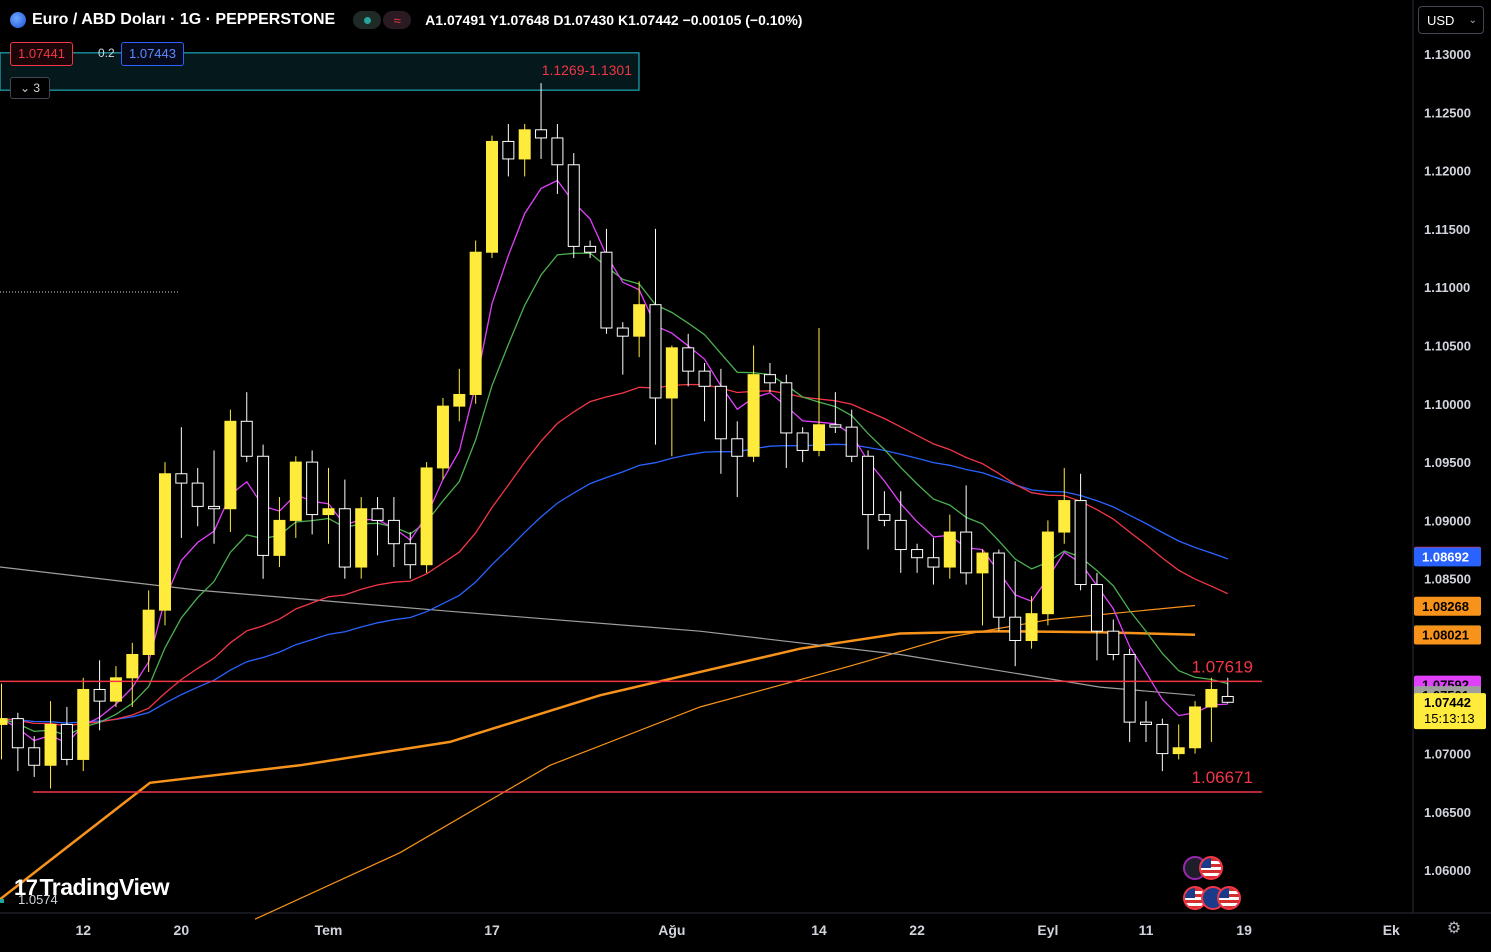  Describe the element at coordinates (1454, 929) in the screenshot. I see `gear-icon: ⚙` at that location.